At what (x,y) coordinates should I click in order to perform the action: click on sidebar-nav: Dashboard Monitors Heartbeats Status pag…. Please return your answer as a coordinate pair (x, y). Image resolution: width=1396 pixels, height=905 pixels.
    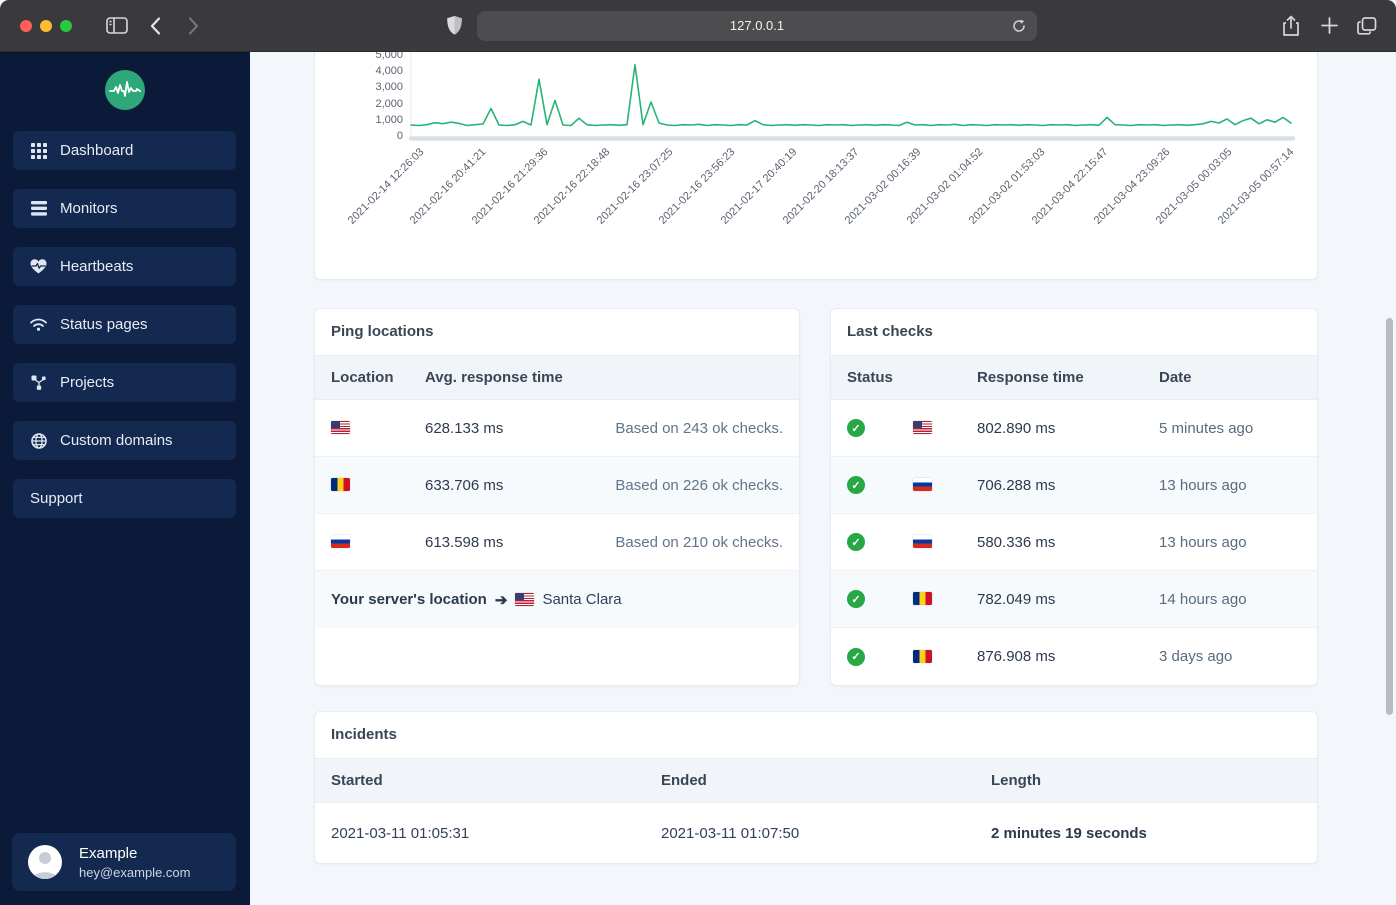
    Looking at the image, I should click on (125, 324).